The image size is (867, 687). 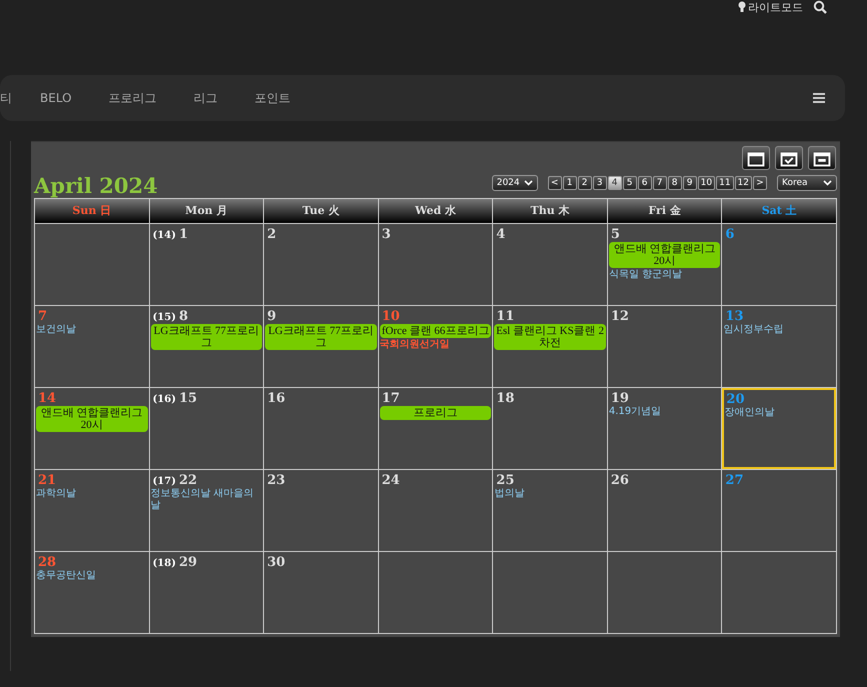 I want to click on weekday-header: Wed 水, so click(x=435, y=211).